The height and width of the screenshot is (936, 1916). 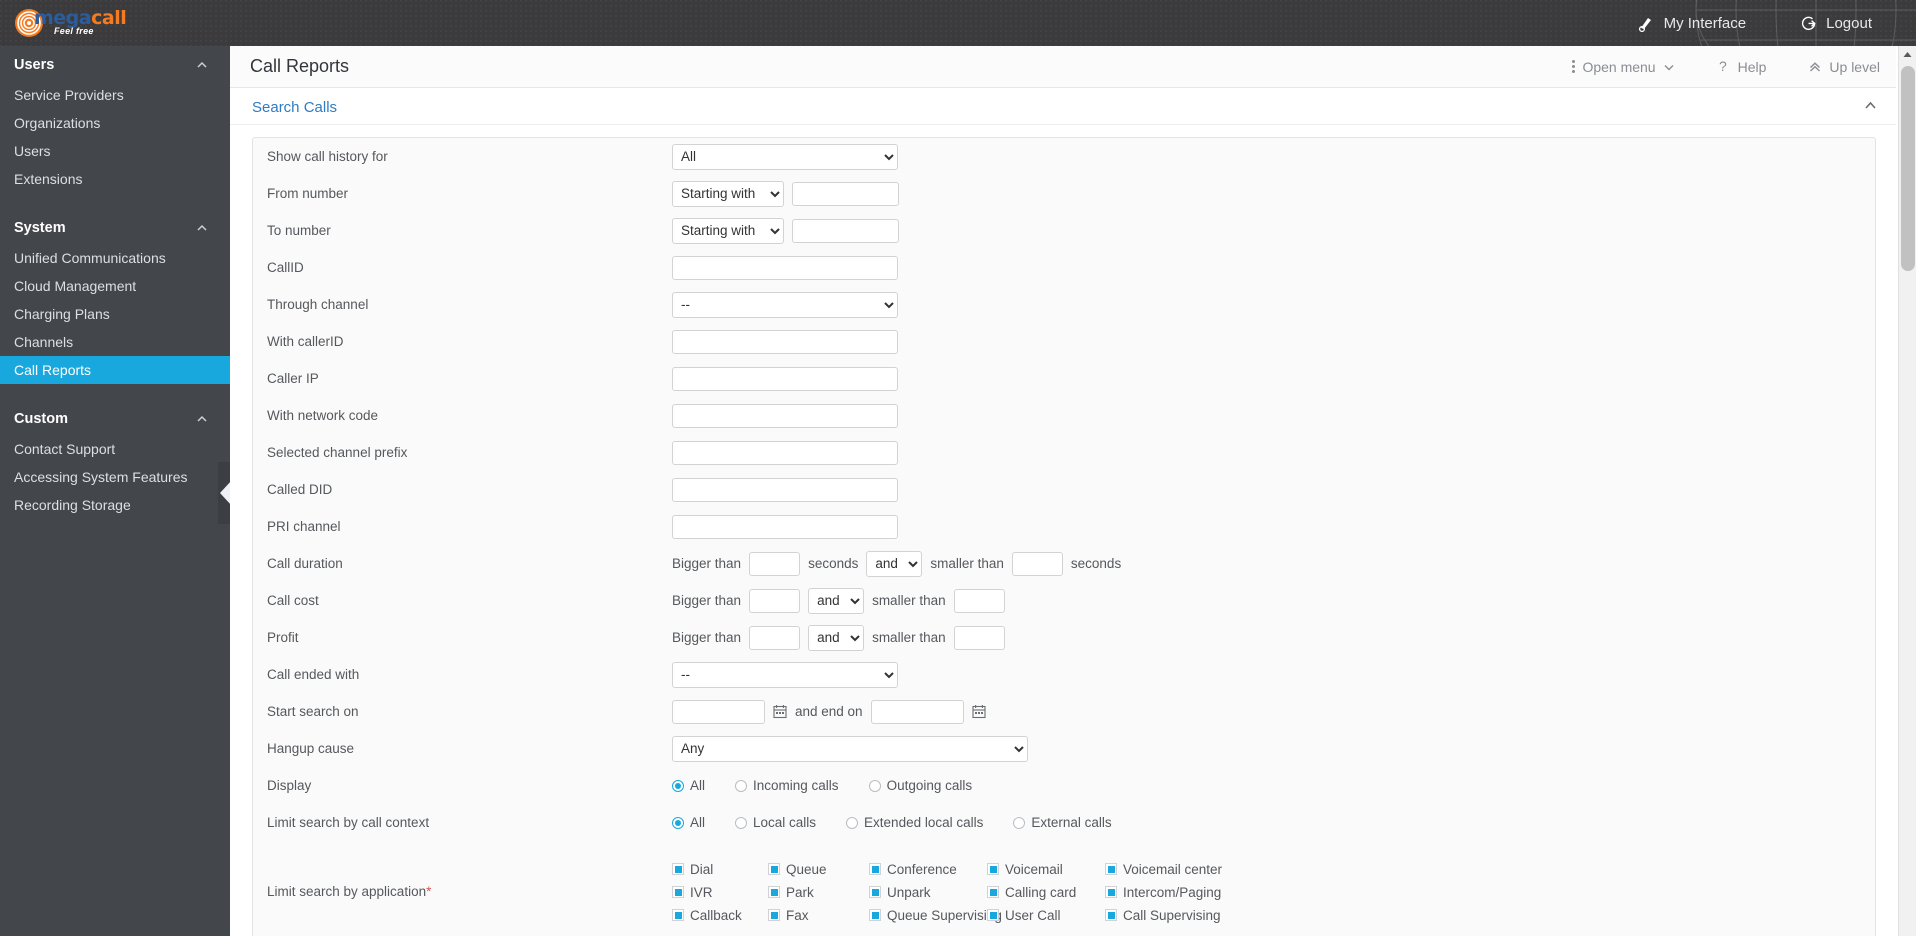 I want to click on date-range-label: Start search on, so click(x=313, y=711).